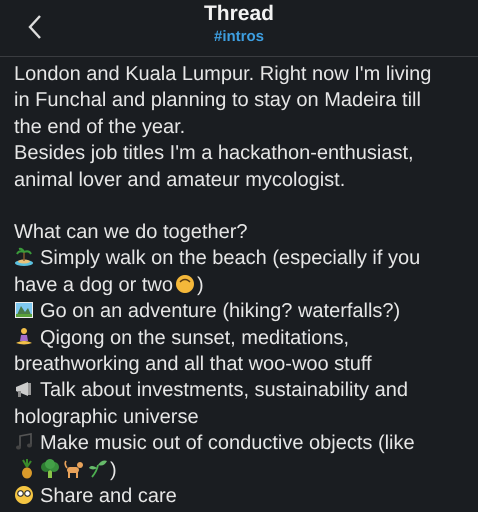 The height and width of the screenshot is (512, 478). What do you see at coordinates (108, 496) in the screenshot?
I see `list-item-text: Share and care` at bounding box center [108, 496].